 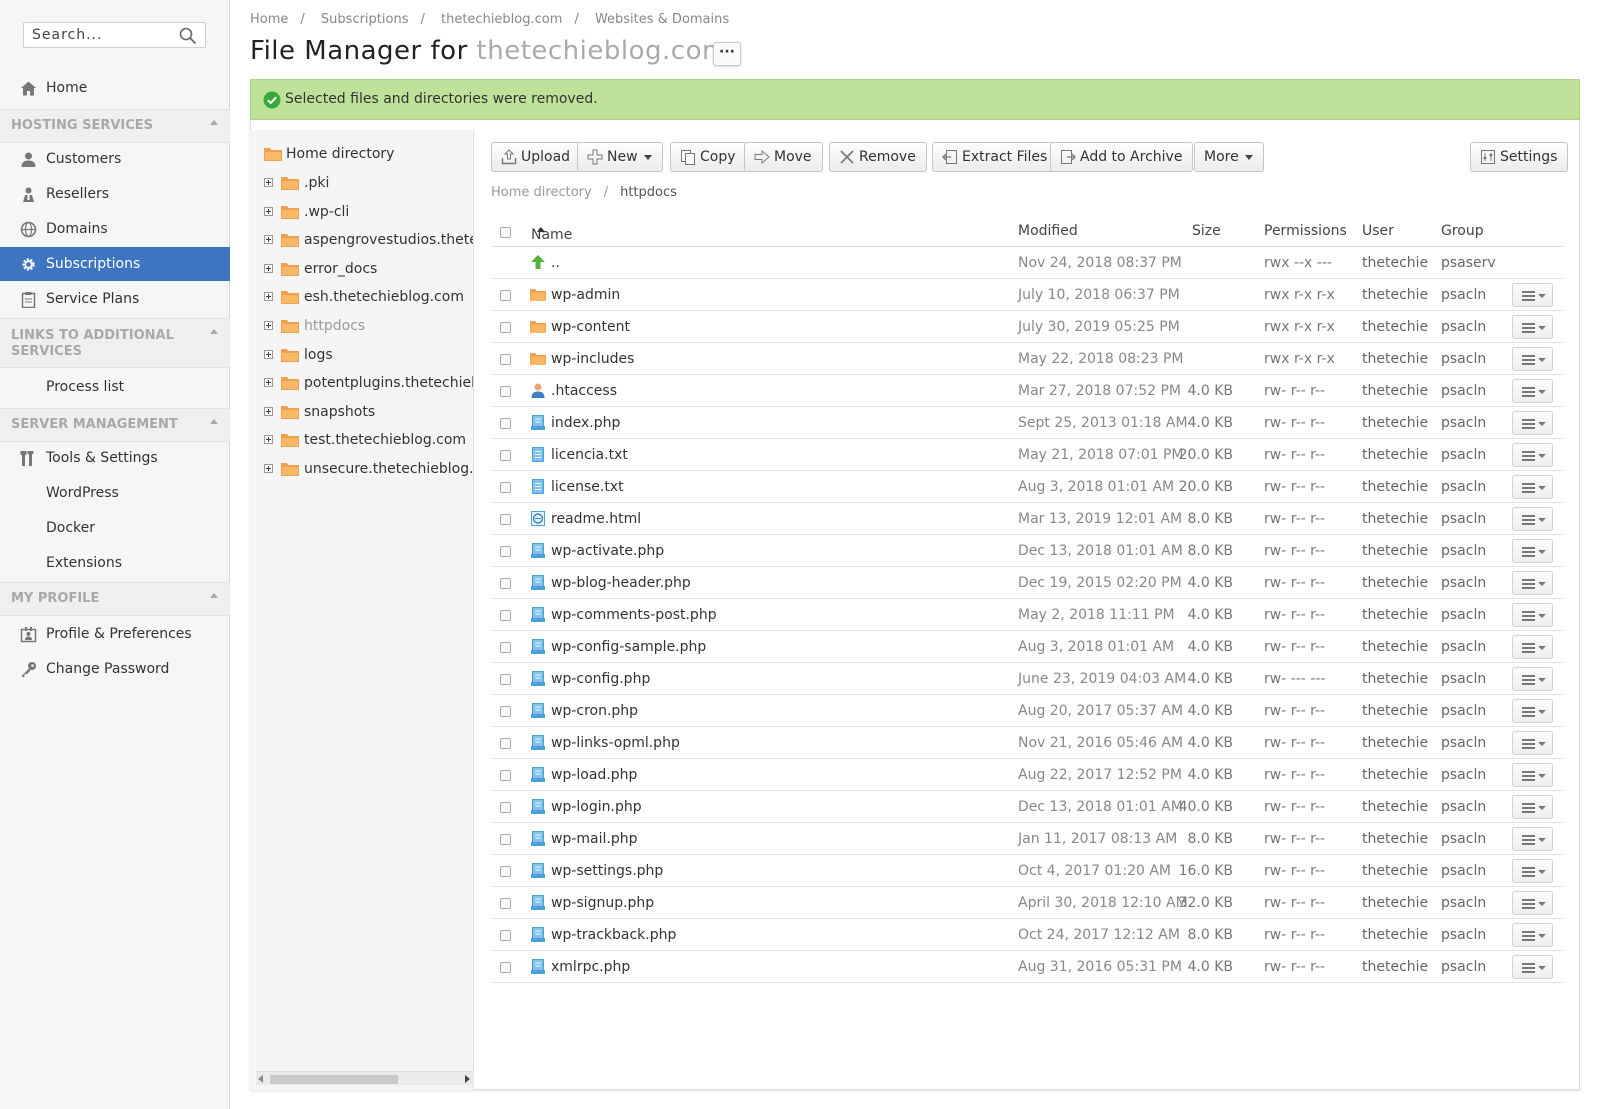 I want to click on file-name-link: wp-comments-post.php, so click(x=634, y=615).